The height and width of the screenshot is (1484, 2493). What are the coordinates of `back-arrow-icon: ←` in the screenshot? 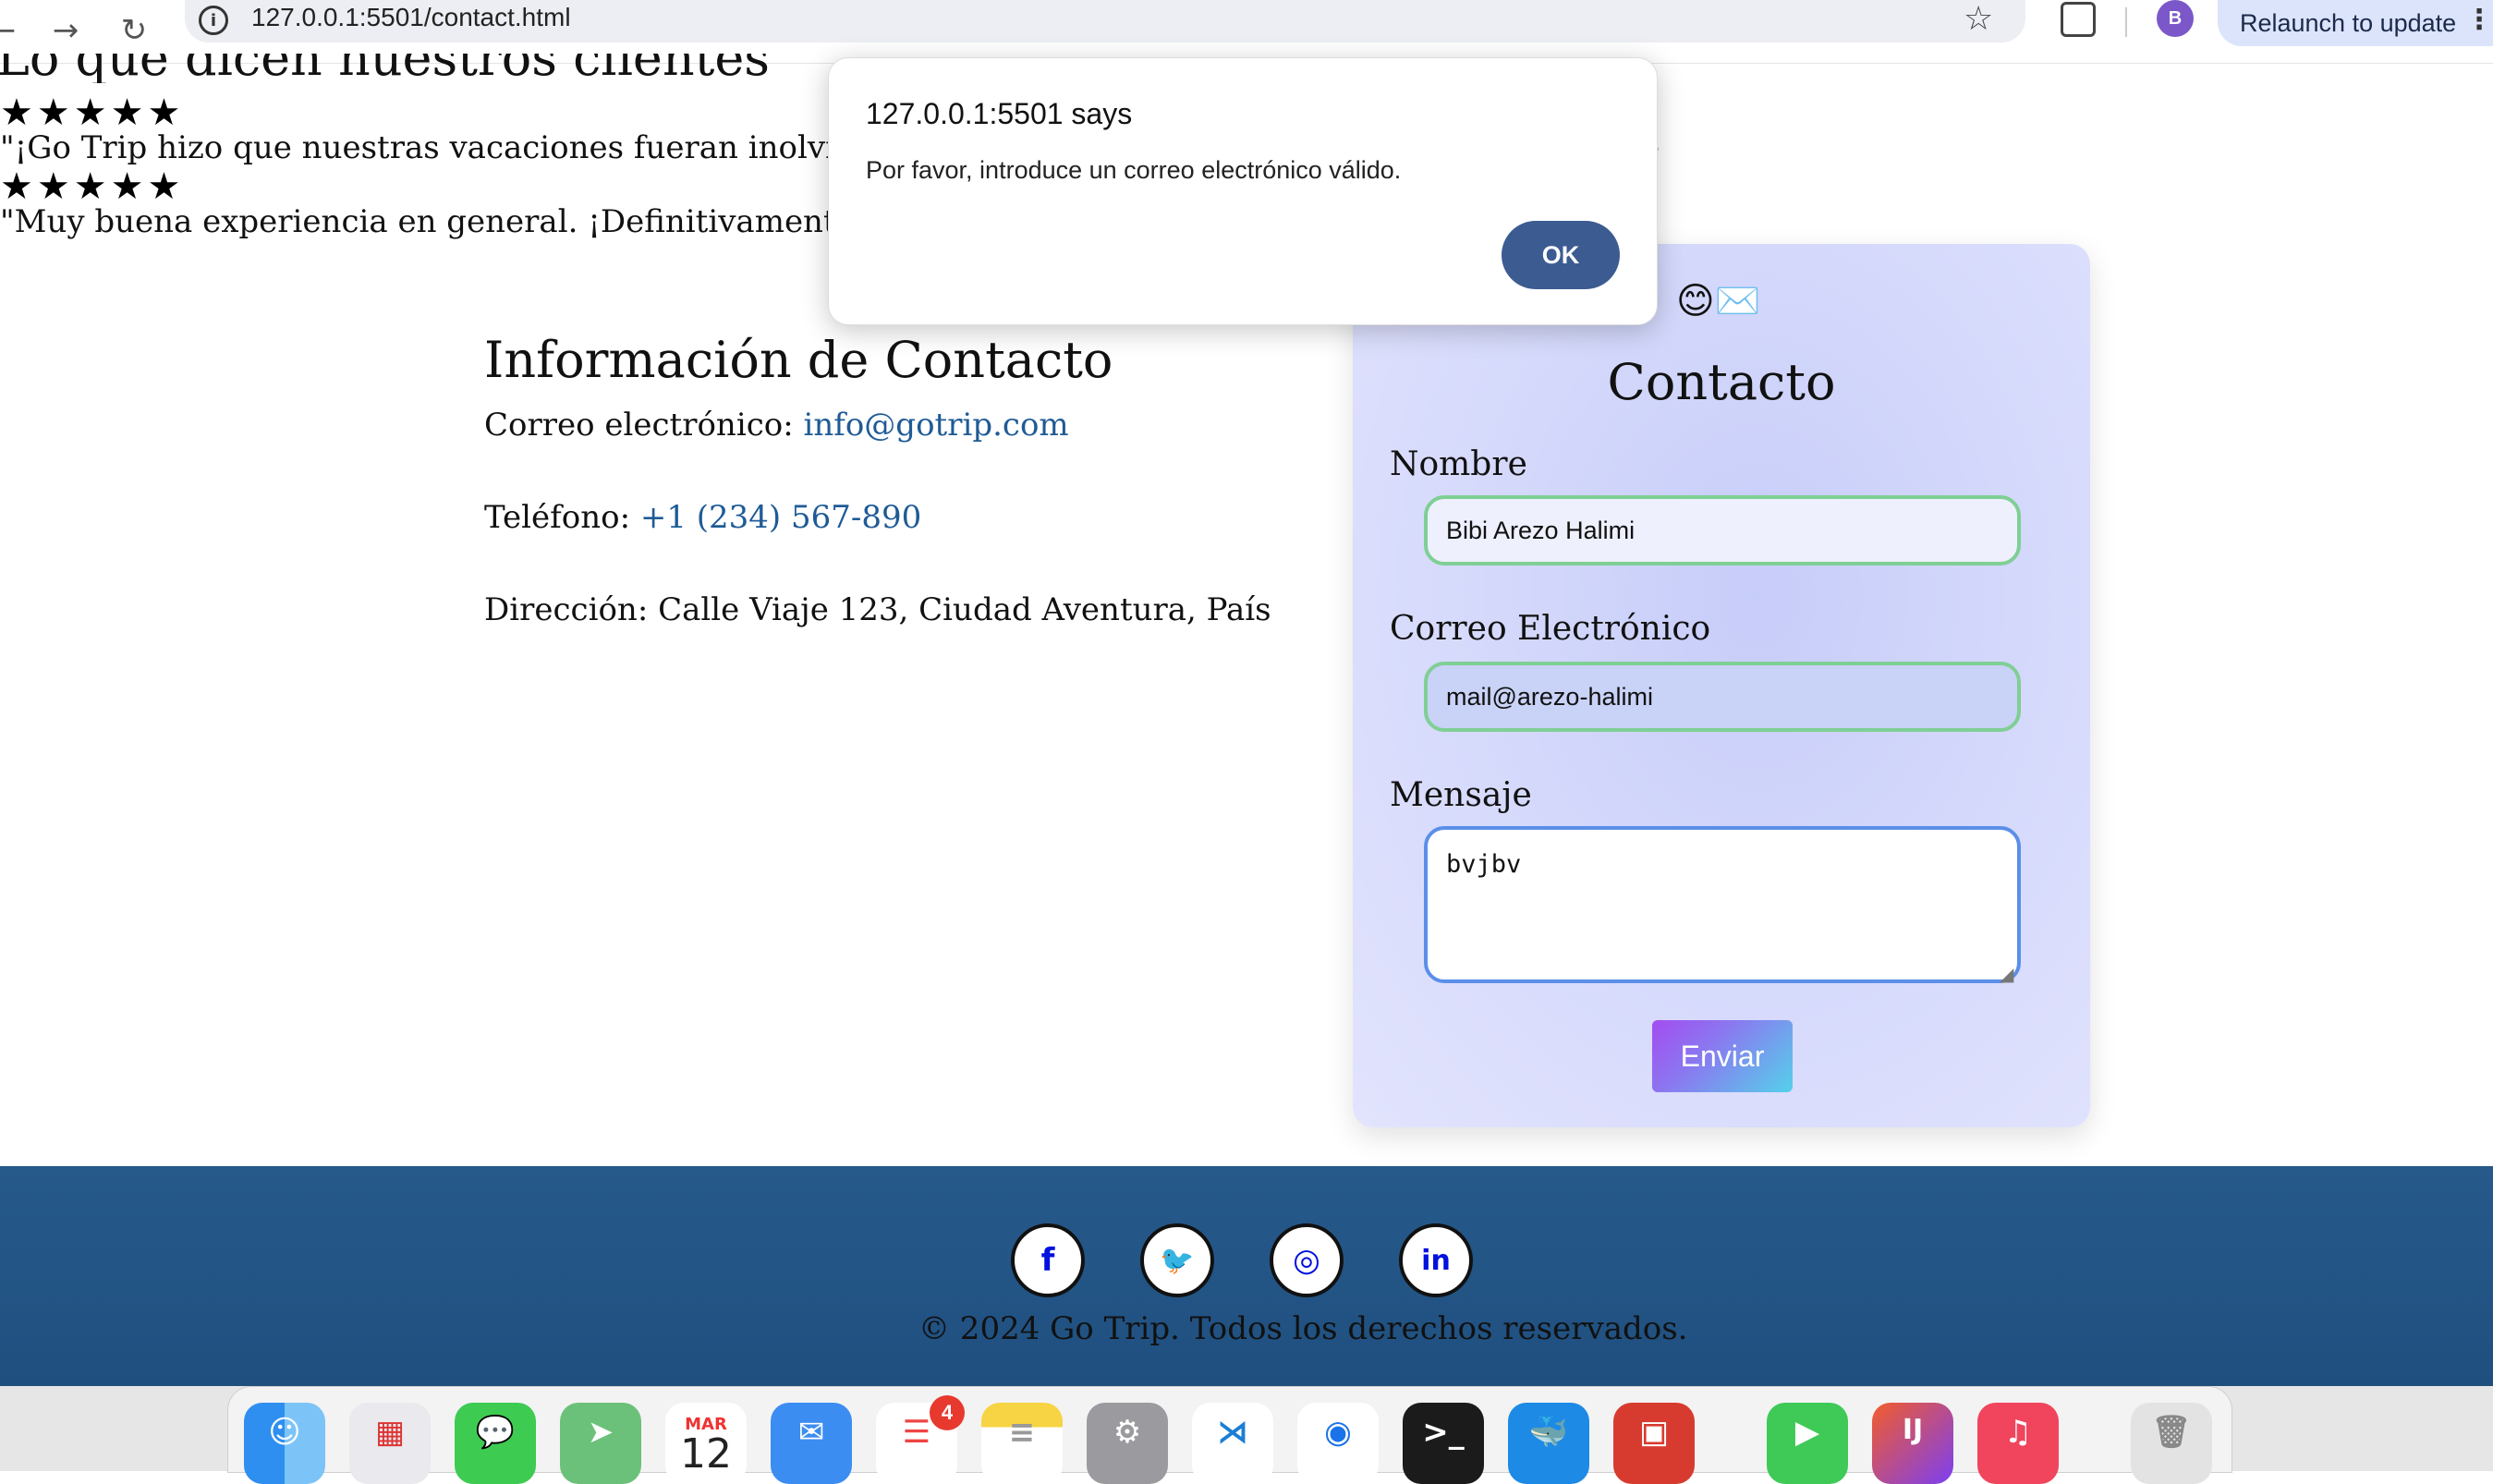 It's located at (13, 30).